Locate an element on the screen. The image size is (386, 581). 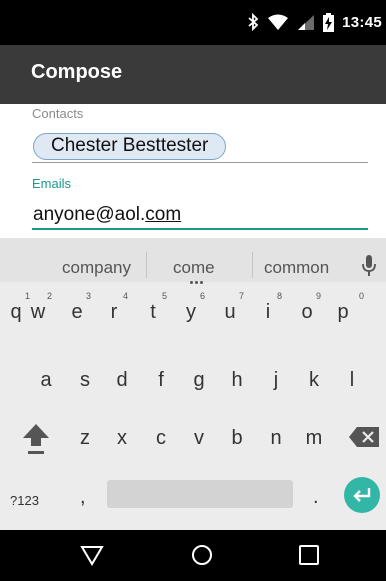
key-g: g is located at coordinates (199, 380).